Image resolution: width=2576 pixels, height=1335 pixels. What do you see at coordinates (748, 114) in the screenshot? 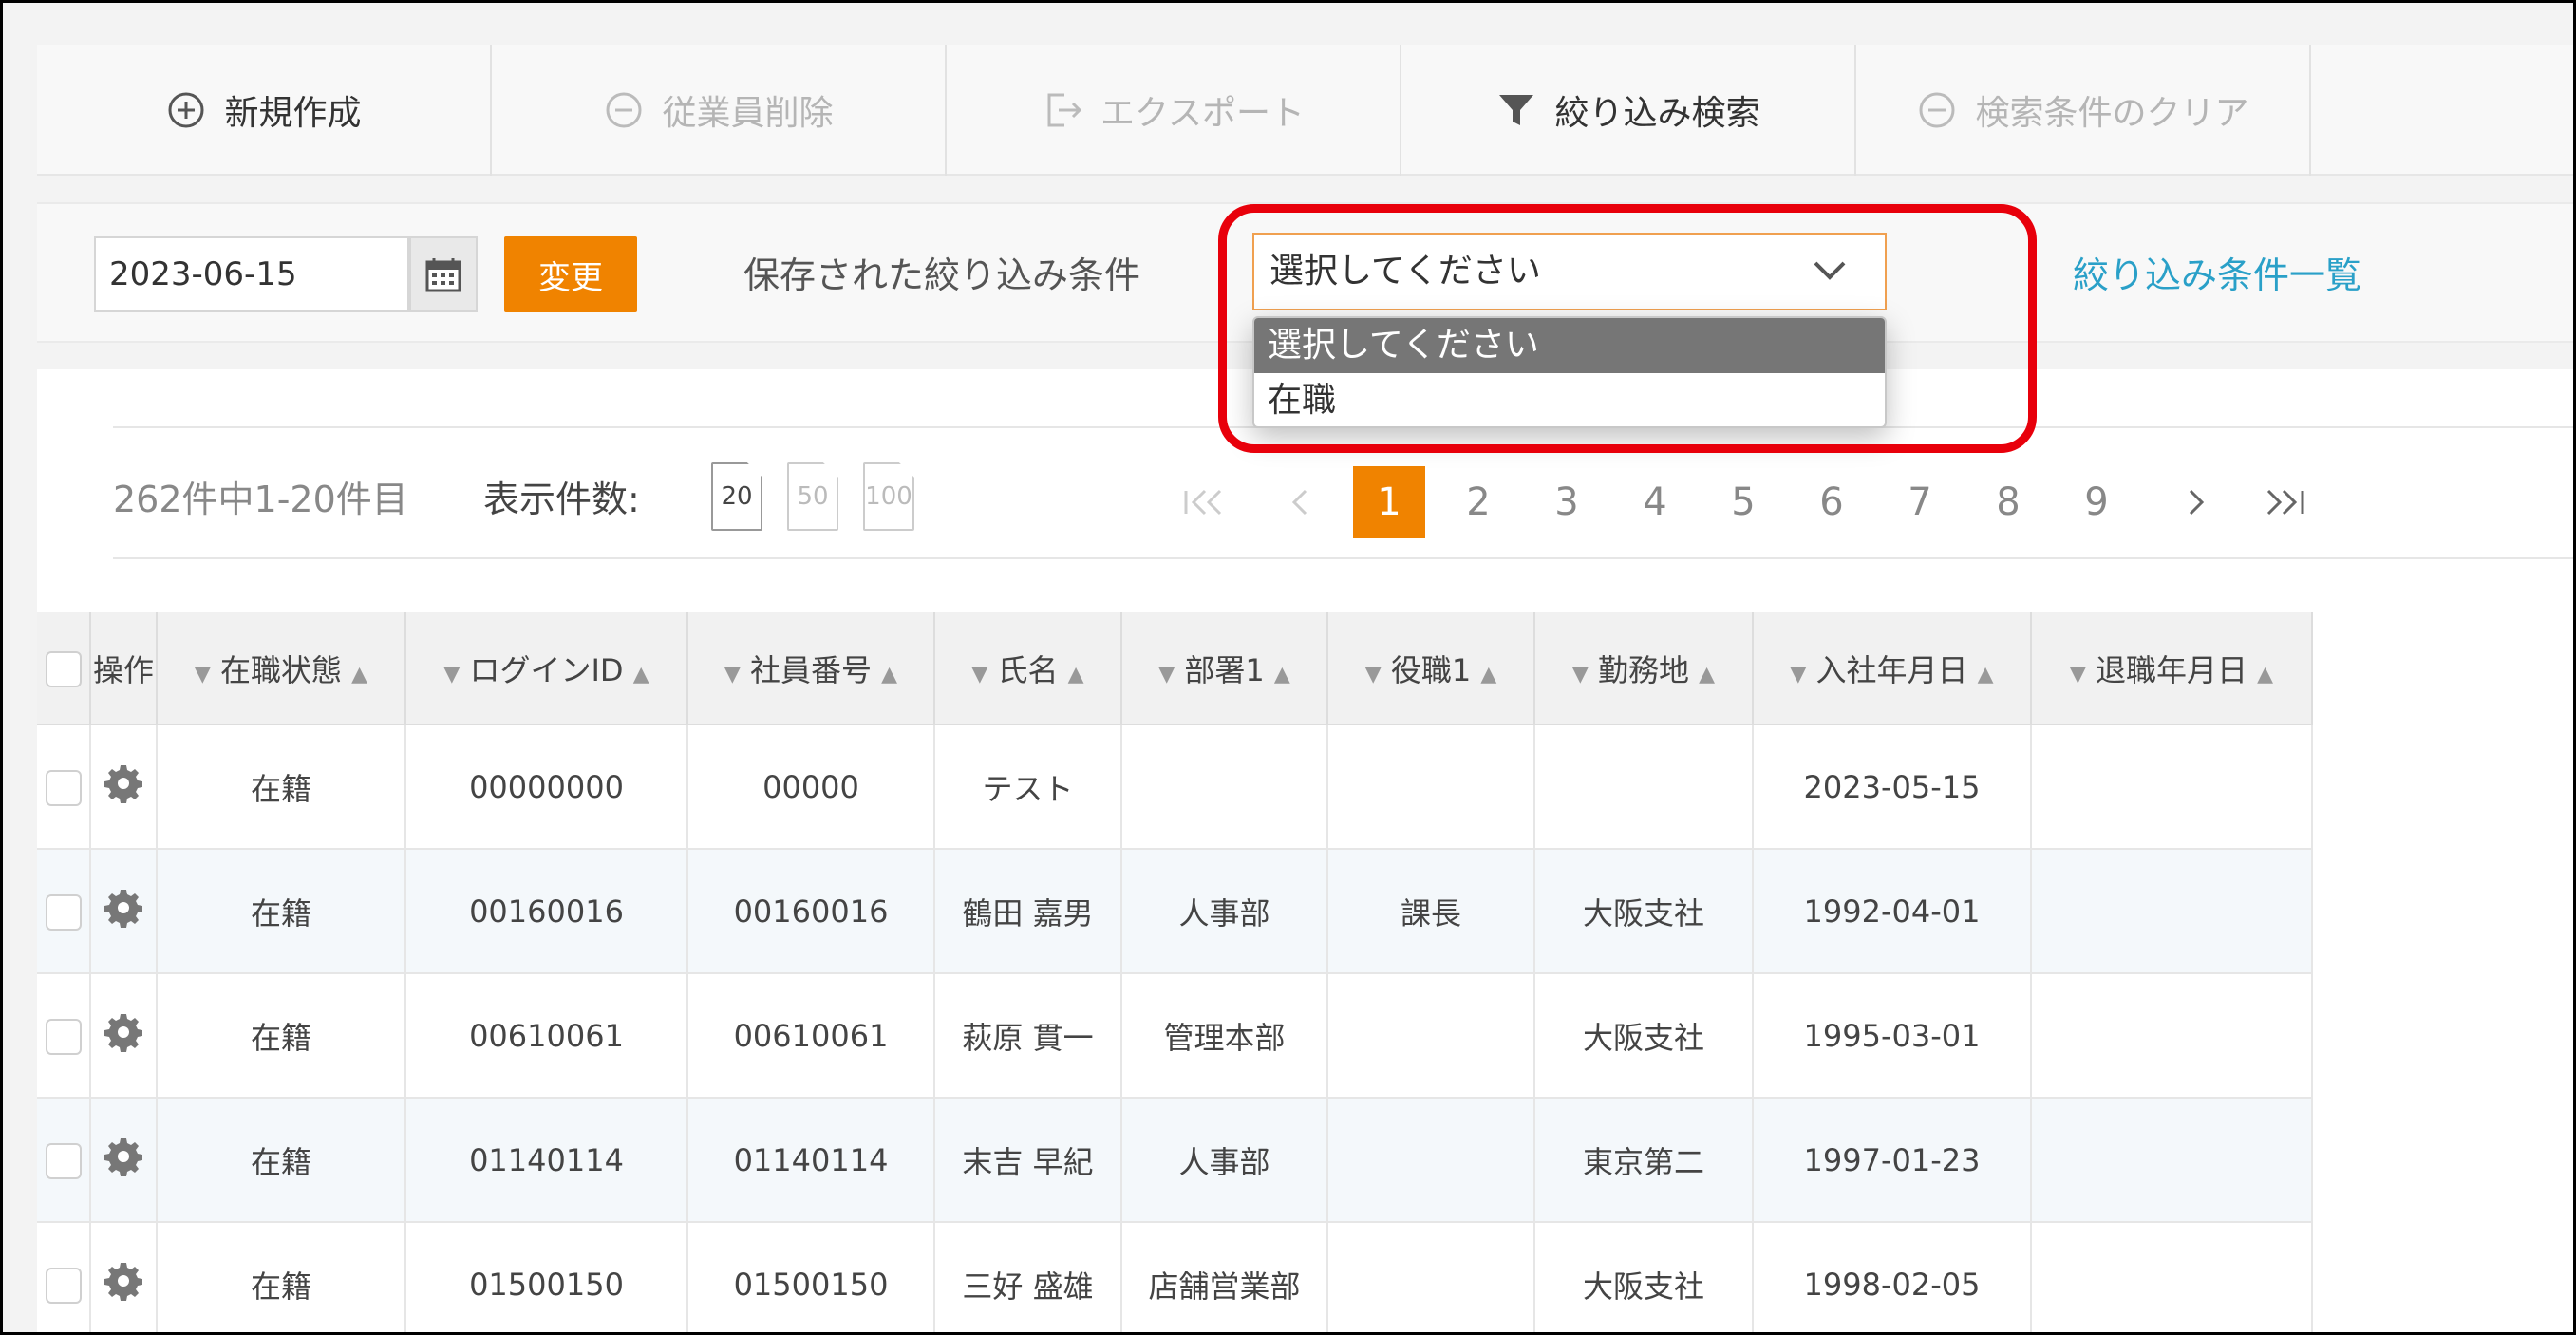
I see `delete-employee-label: 従業員削除` at bounding box center [748, 114].